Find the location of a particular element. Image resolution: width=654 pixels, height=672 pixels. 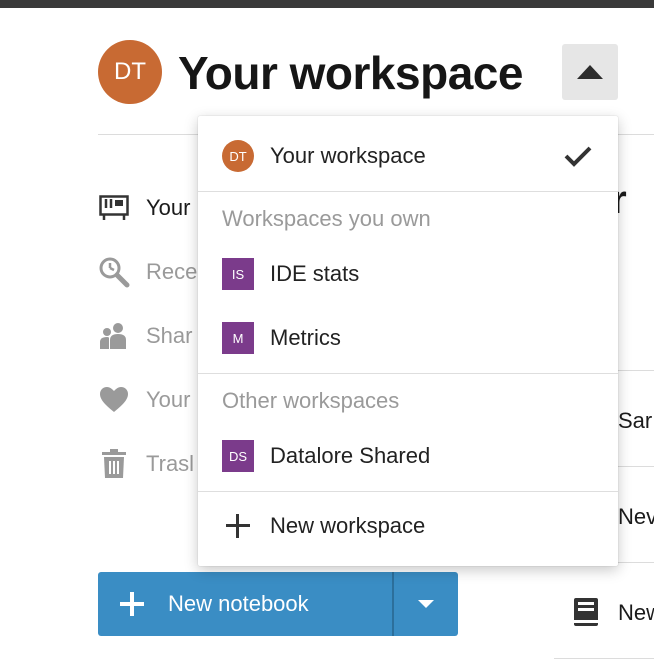

sidebar-item-favorites: Your is located at coordinates (144, 400).